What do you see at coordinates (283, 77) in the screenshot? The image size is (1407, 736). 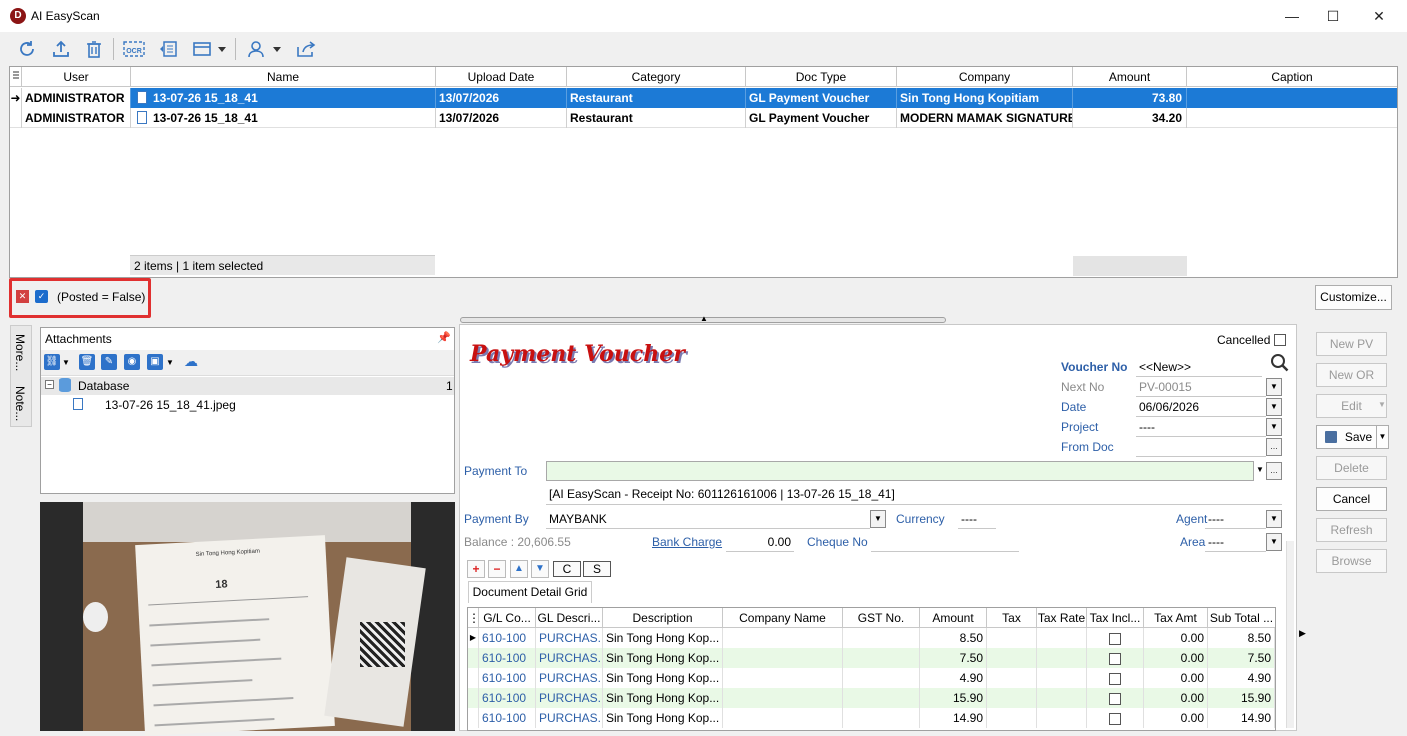 I see `col-header-name: Name` at bounding box center [283, 77].